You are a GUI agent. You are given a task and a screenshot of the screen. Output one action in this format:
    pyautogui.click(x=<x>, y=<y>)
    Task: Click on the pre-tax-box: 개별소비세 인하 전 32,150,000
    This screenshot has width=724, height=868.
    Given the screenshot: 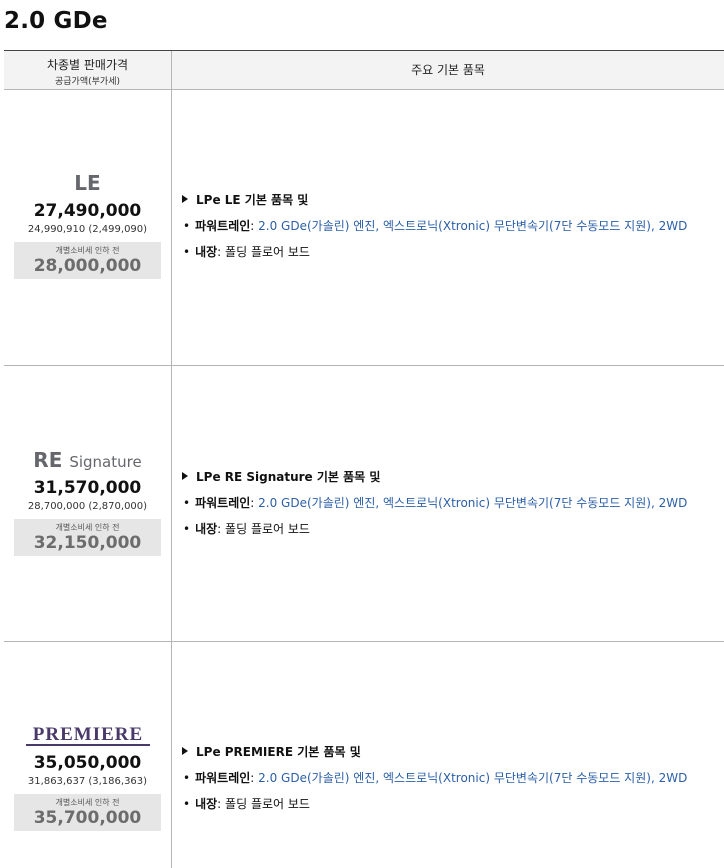 What is the action you would take?
    pyautogui.click(x=87, y=537)
    